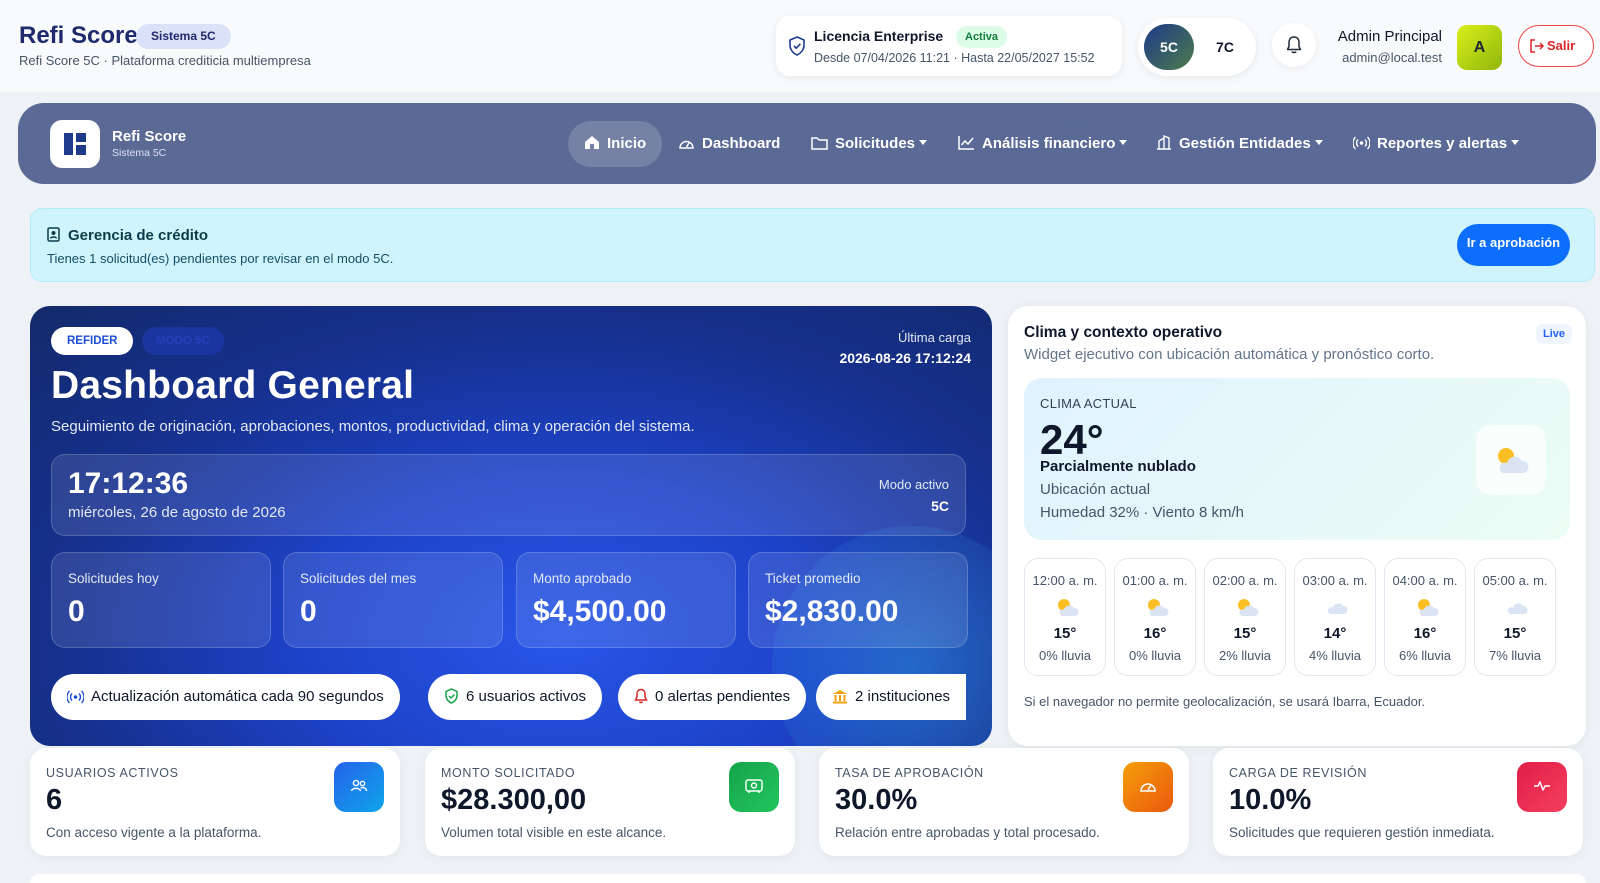  I want to click on next-section-edge, so click(808, 878).